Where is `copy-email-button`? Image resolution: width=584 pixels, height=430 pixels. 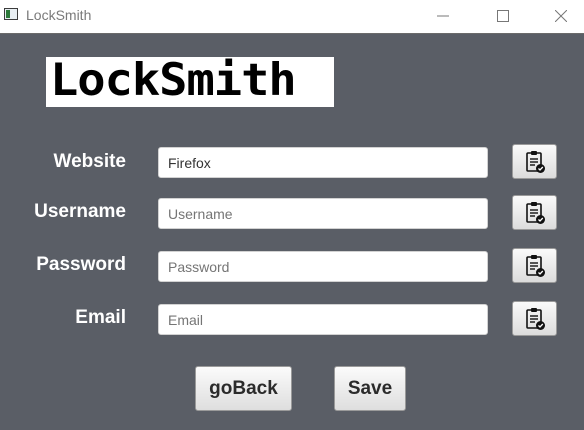
copy-email-button is located at coordinates (534, 318).